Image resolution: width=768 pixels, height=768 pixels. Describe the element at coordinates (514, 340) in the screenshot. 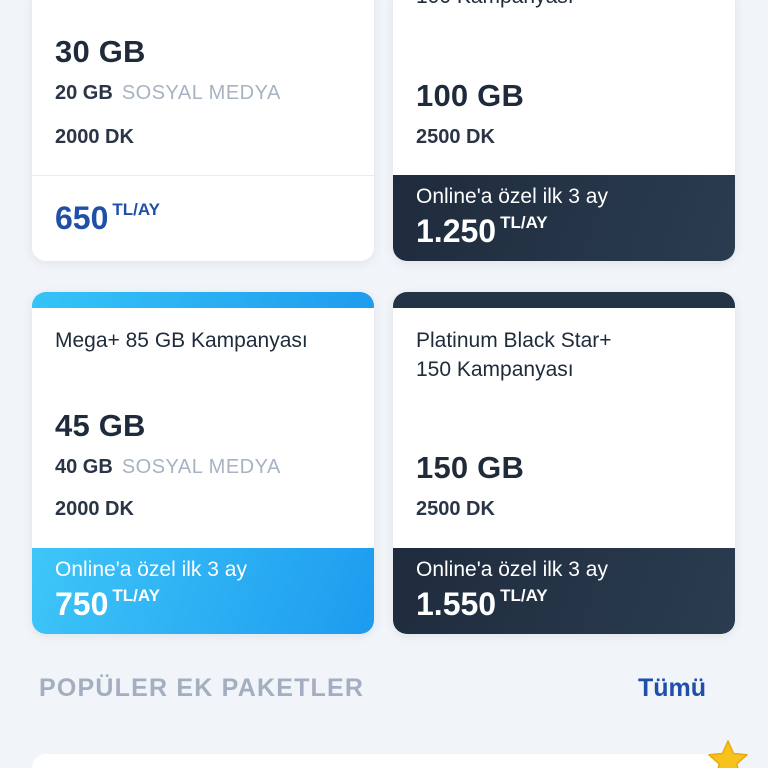

I see `package-title-line-1: Platinum Black Star+` at that location.